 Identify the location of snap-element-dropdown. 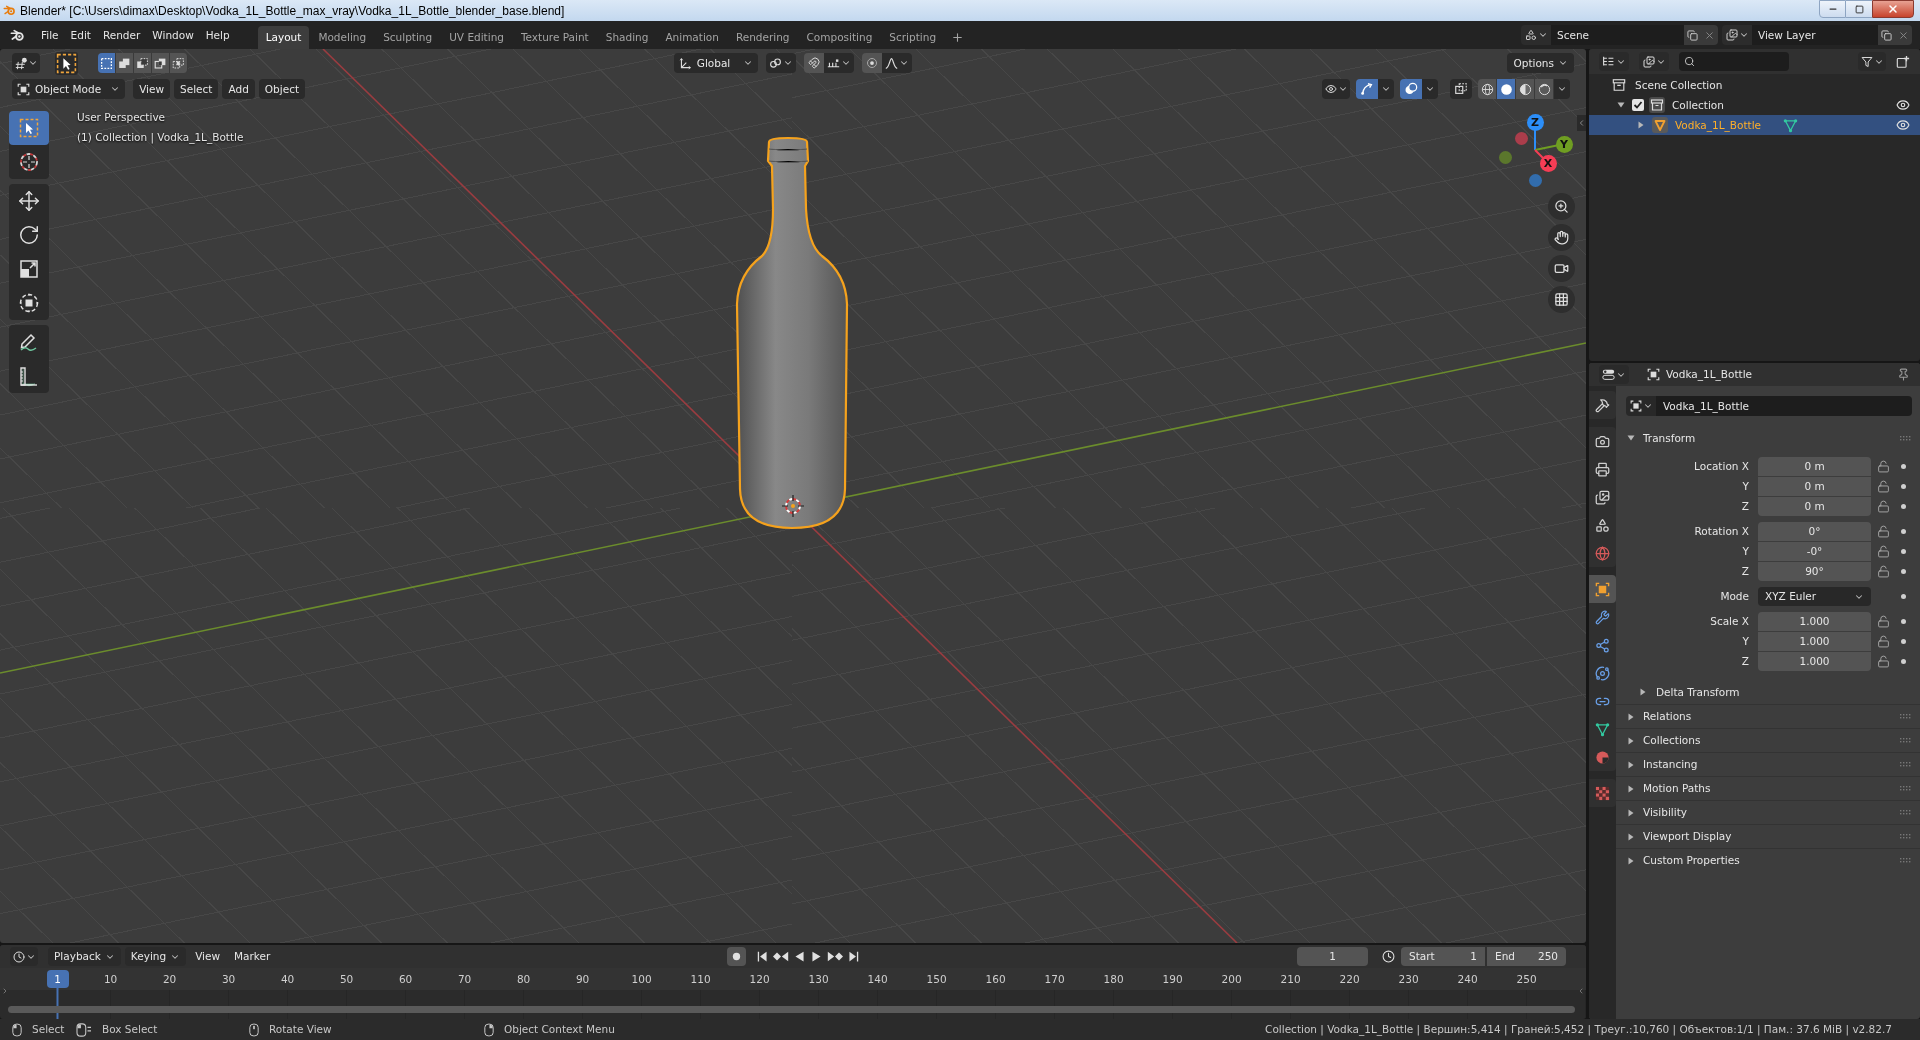
(839, 63).